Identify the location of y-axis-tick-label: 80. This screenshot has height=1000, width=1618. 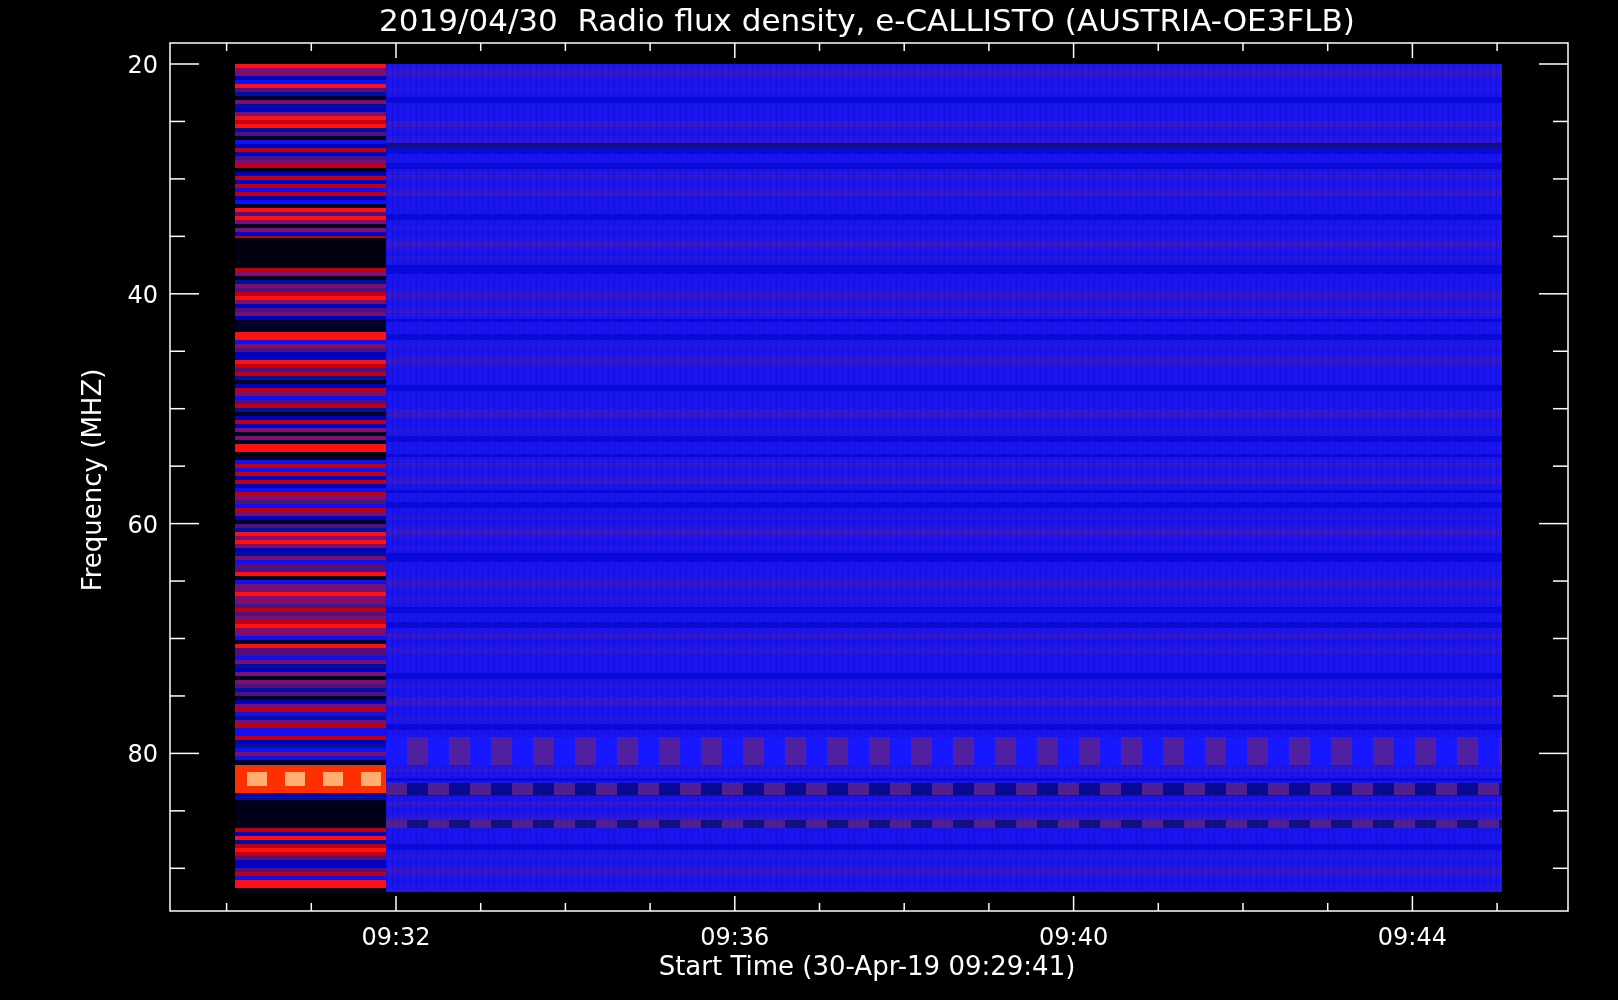
(142, 754).